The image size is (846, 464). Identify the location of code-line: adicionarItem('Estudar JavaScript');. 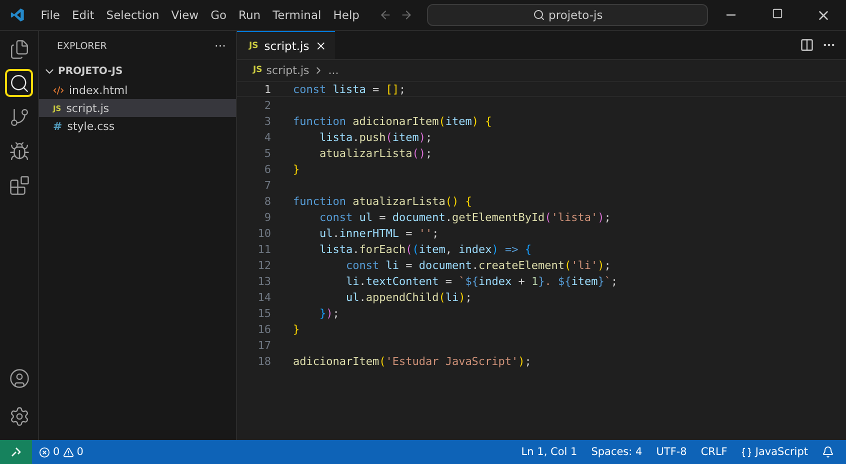
(412, 361).